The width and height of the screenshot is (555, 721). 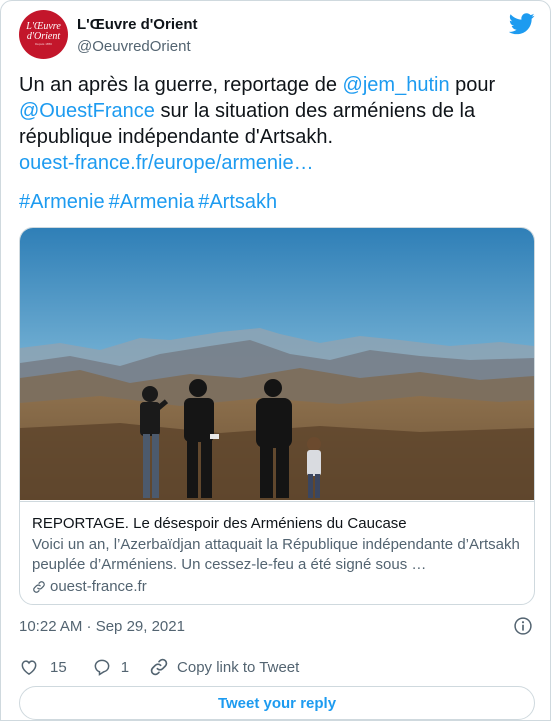 I want to click on reply-count: 1, so click(x=125, y=667).